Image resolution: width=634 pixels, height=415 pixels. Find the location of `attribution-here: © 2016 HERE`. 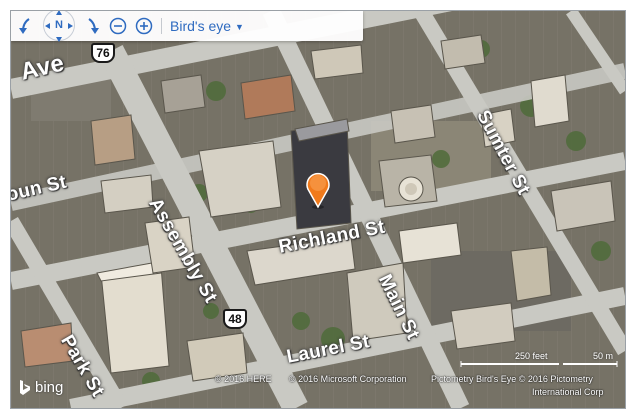

attribution-here: © 2016 HERE is located at coordinates (243, 379).